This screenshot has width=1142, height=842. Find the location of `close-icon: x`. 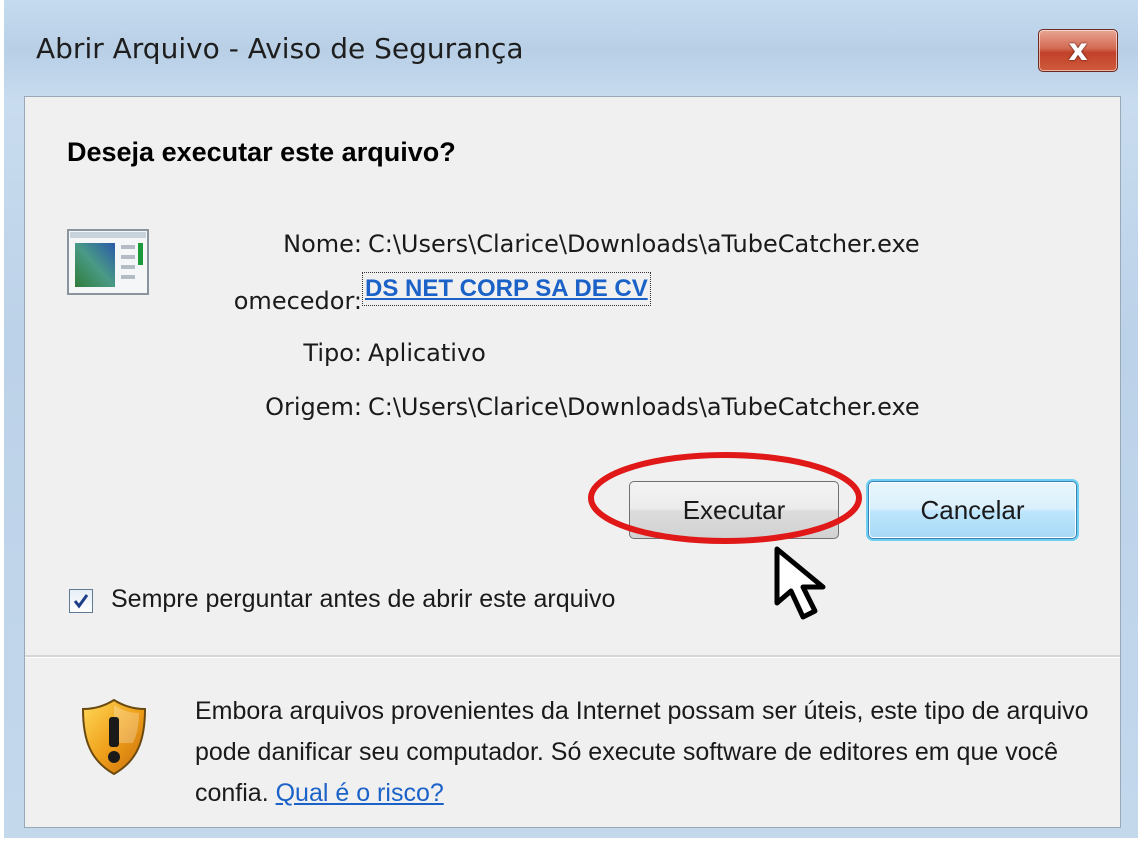

close-icon: x is located at coordinates (1078, 50).